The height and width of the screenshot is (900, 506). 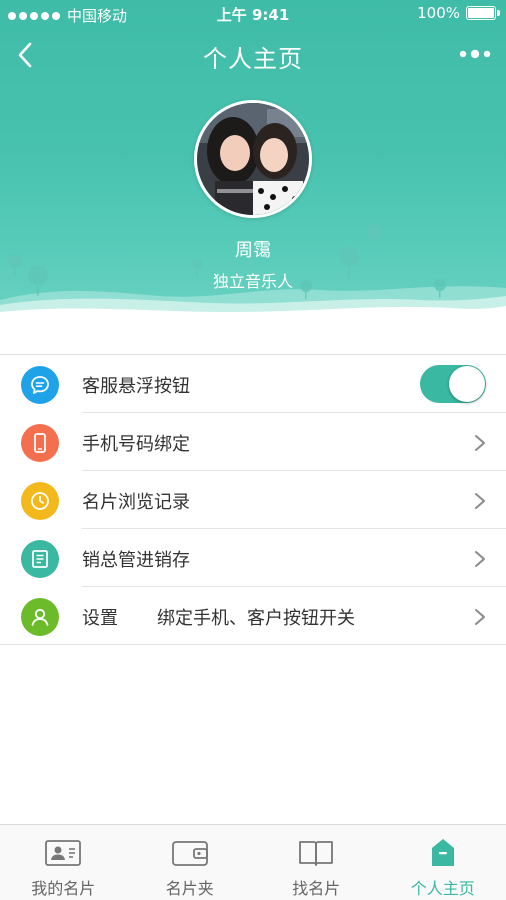 I want to click on nav-bar: 个人主页, so click(x=253, y=55).